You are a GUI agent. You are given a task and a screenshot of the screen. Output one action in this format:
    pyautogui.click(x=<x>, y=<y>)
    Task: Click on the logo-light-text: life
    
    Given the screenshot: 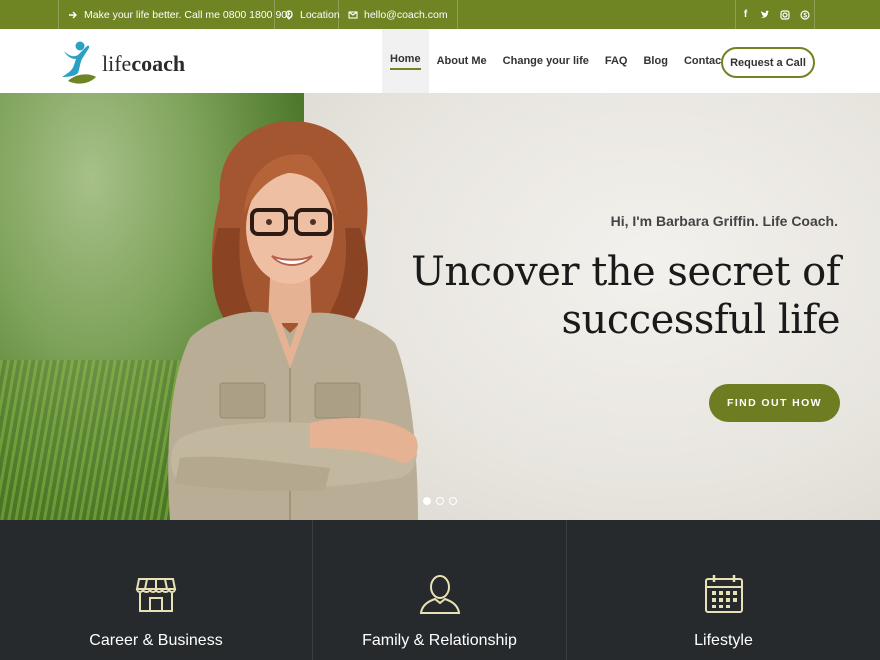 What is the action you would take?
    pyautogui.click(x=117, y=63)
    